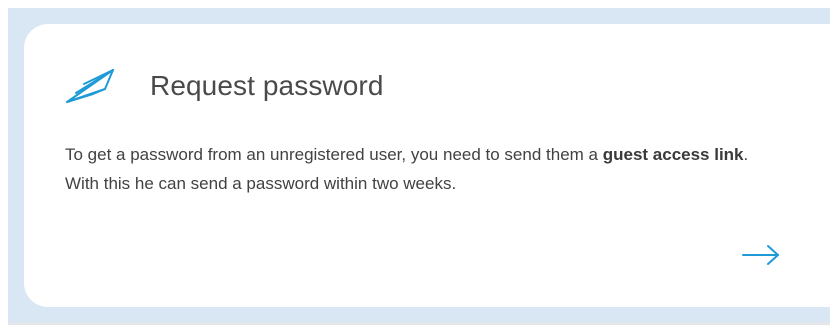  I want to click on card-title: Request password, so click(267, 85).